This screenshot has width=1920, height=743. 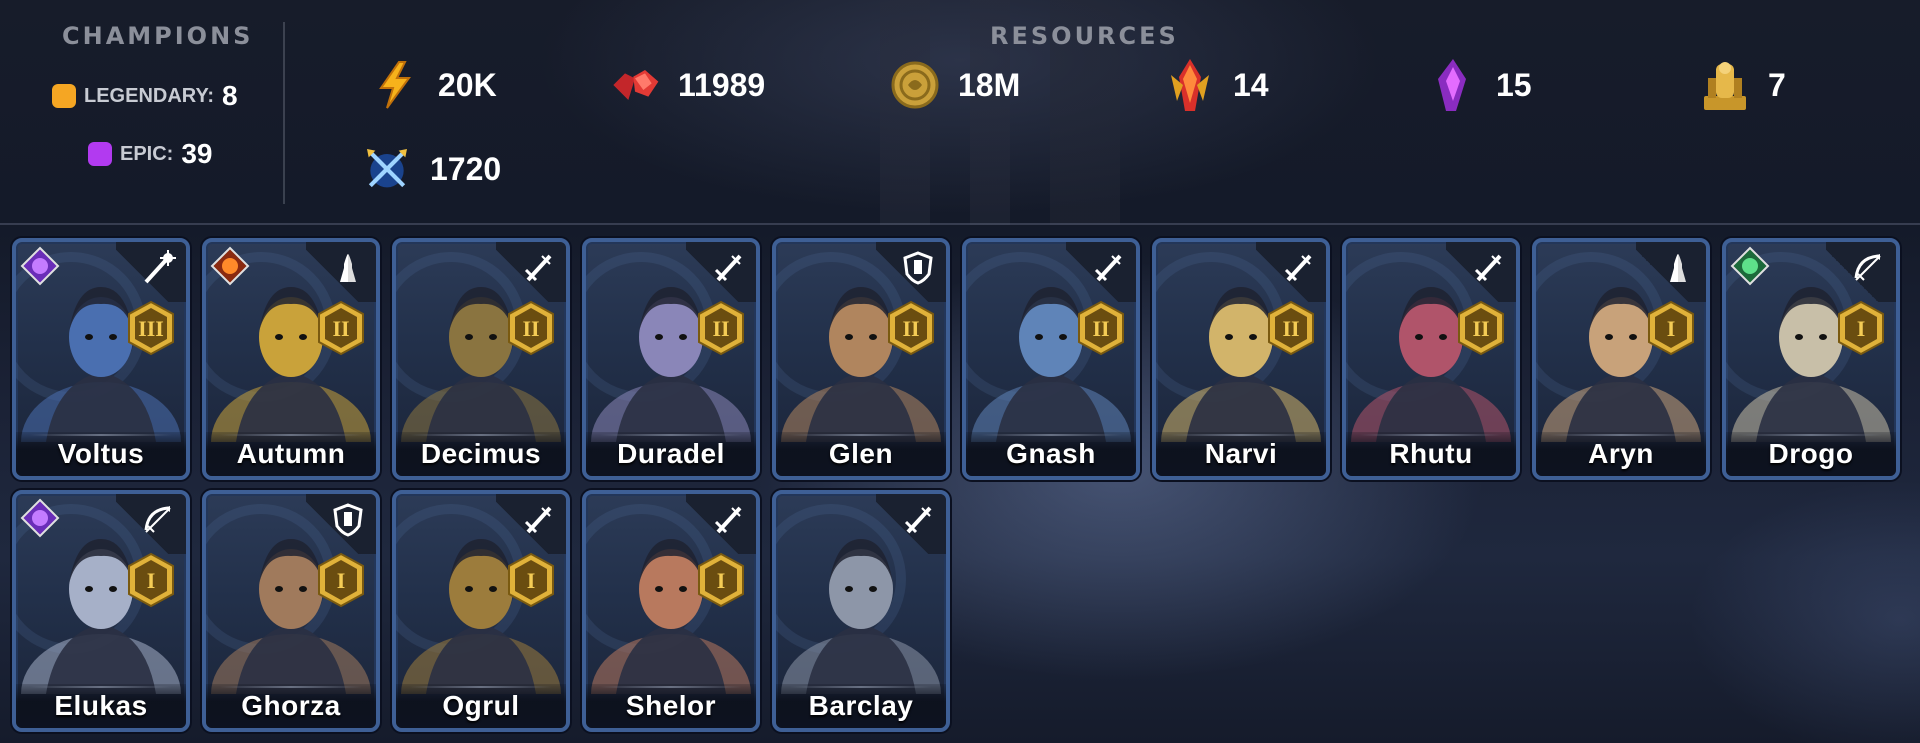 I want to click on resource-gems: 11989, so click(x=687, y=85).